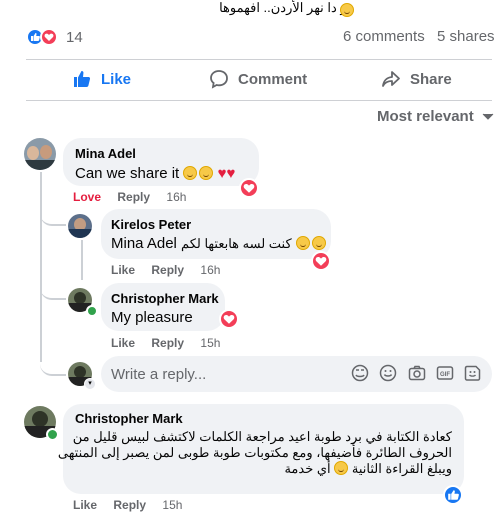  Describe the element at coordinates (473, 373) in the screenshot. I see `sticker-icon` at that location.